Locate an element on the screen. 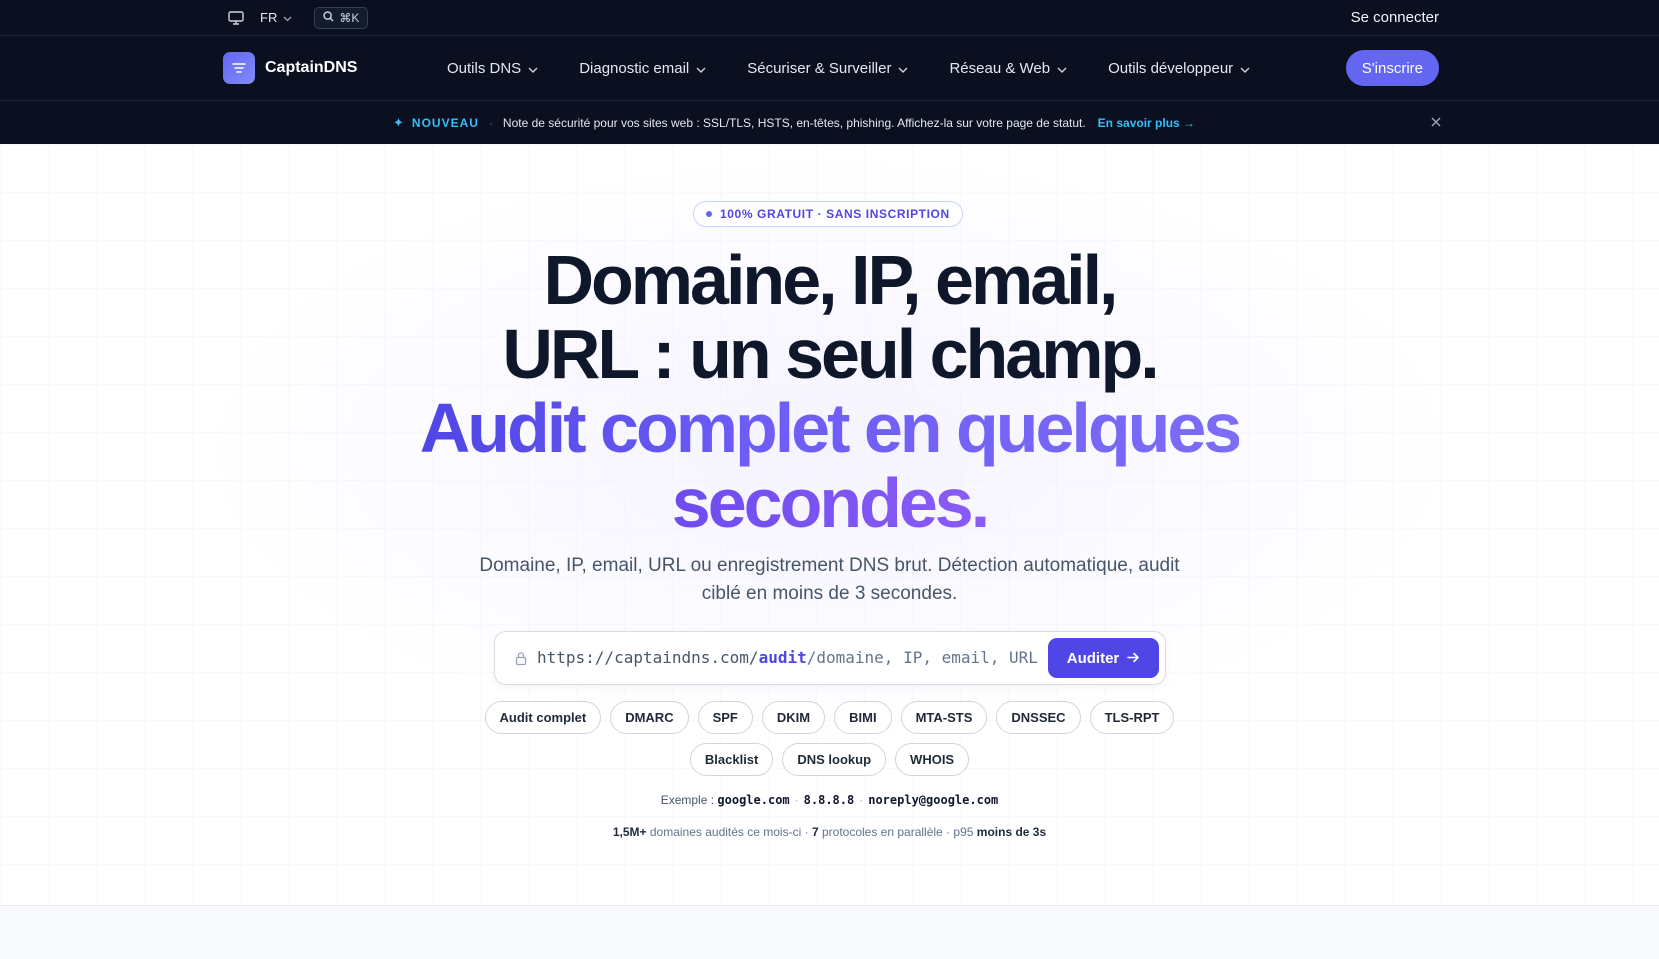 The image size is (1659, 959). search-shortcut-button: ⌘K is located at coordinates (341, 17).